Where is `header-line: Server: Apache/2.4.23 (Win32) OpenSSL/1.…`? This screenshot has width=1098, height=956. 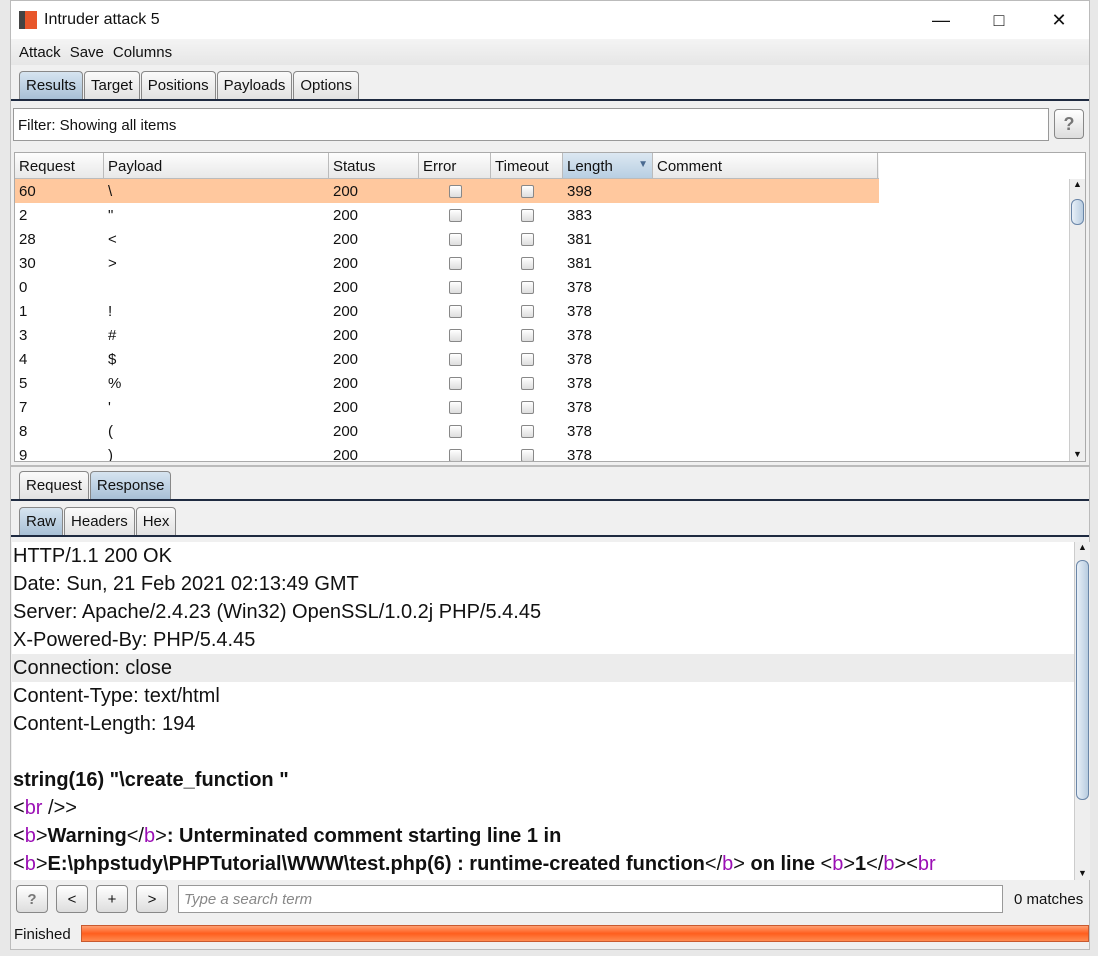
header-line: Server: Apache/2.4.23 (Win32) OpenSSL/1.… is located at coordinates (277, 612).